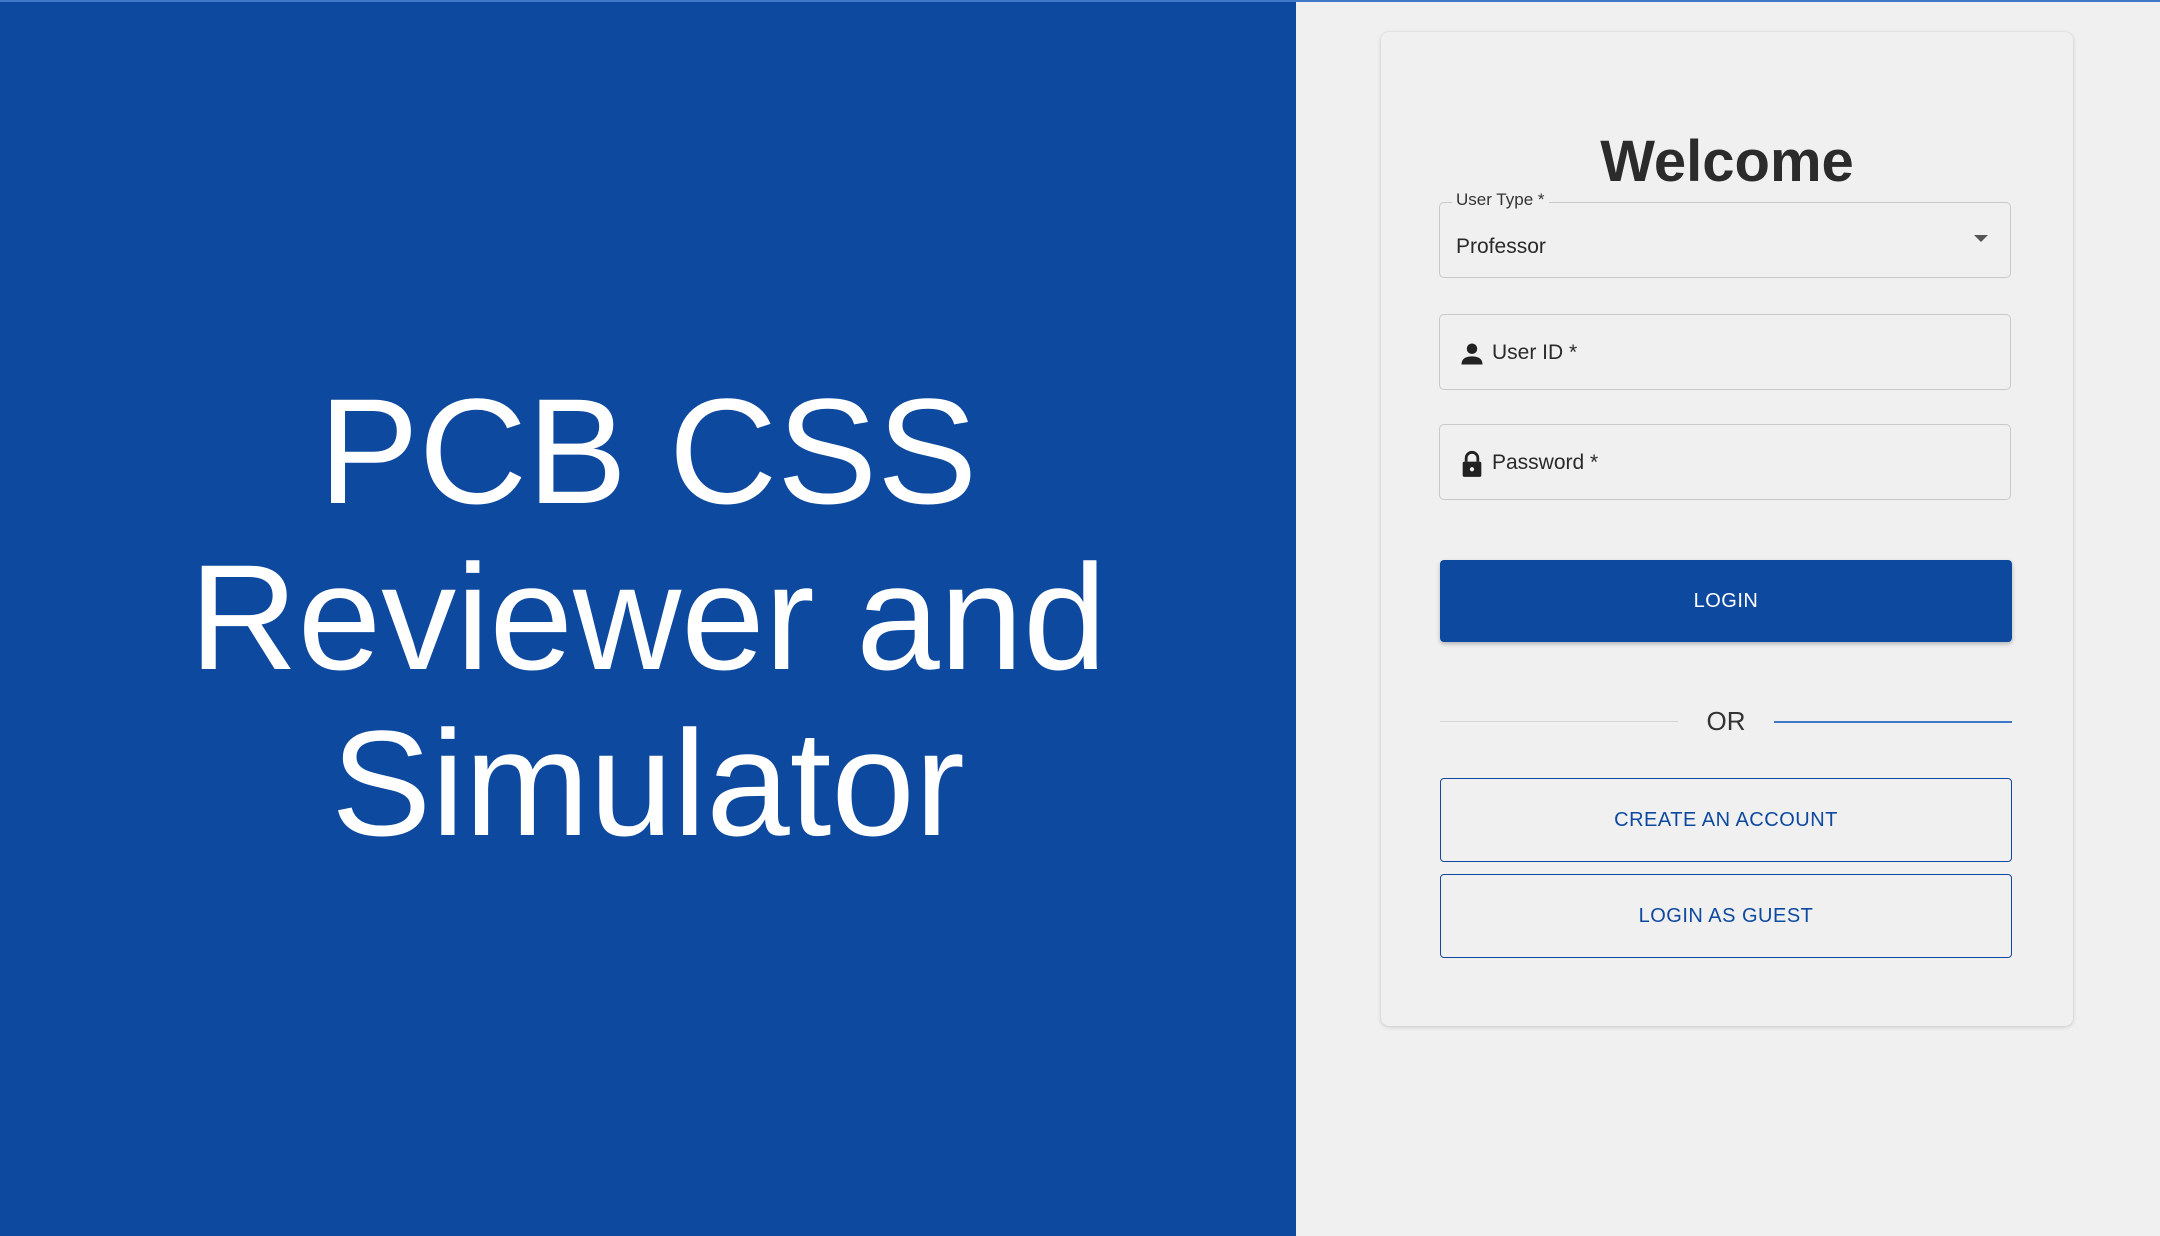  I want to click on chevron-down-icon, so click(1981, 238).